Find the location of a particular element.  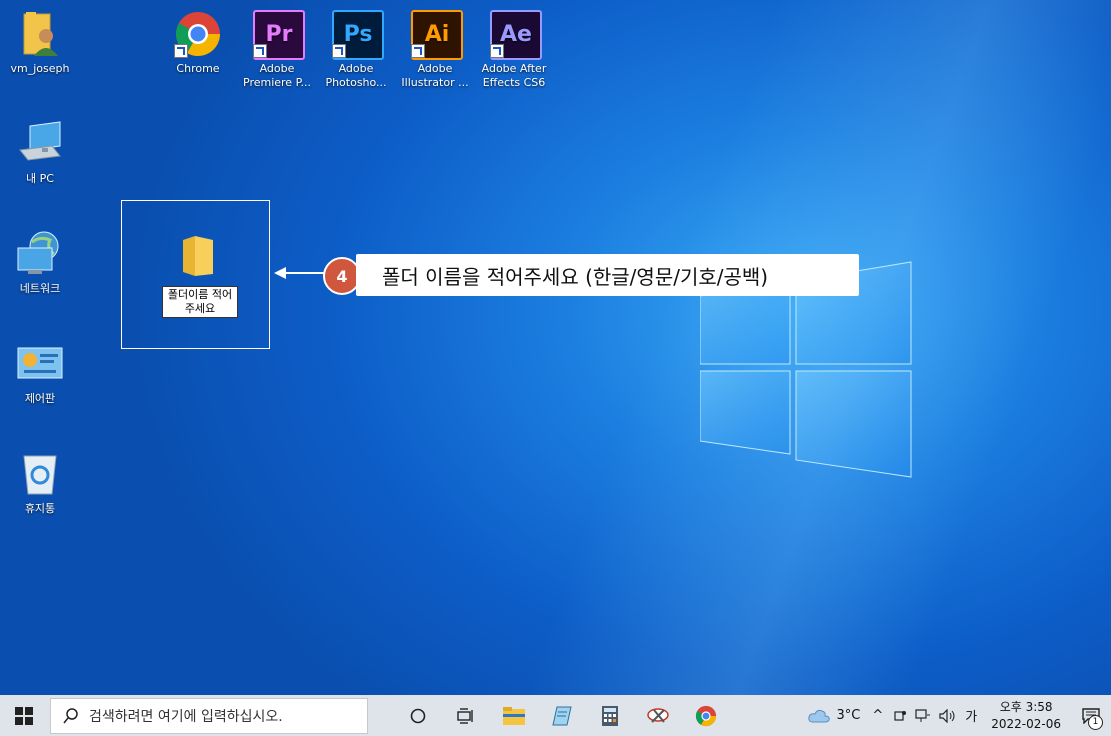

windows-start-icon is located at coordinates (24, 715).